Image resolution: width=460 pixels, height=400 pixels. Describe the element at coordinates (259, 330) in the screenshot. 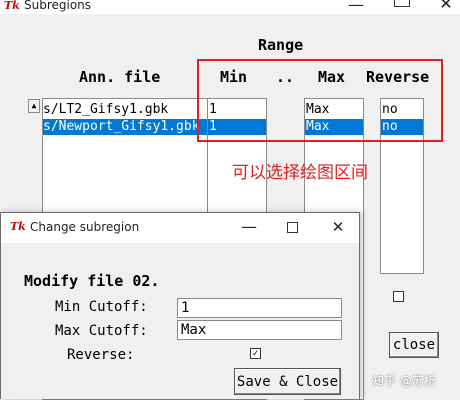

I see `max-cutoff-input: Max` at that location.